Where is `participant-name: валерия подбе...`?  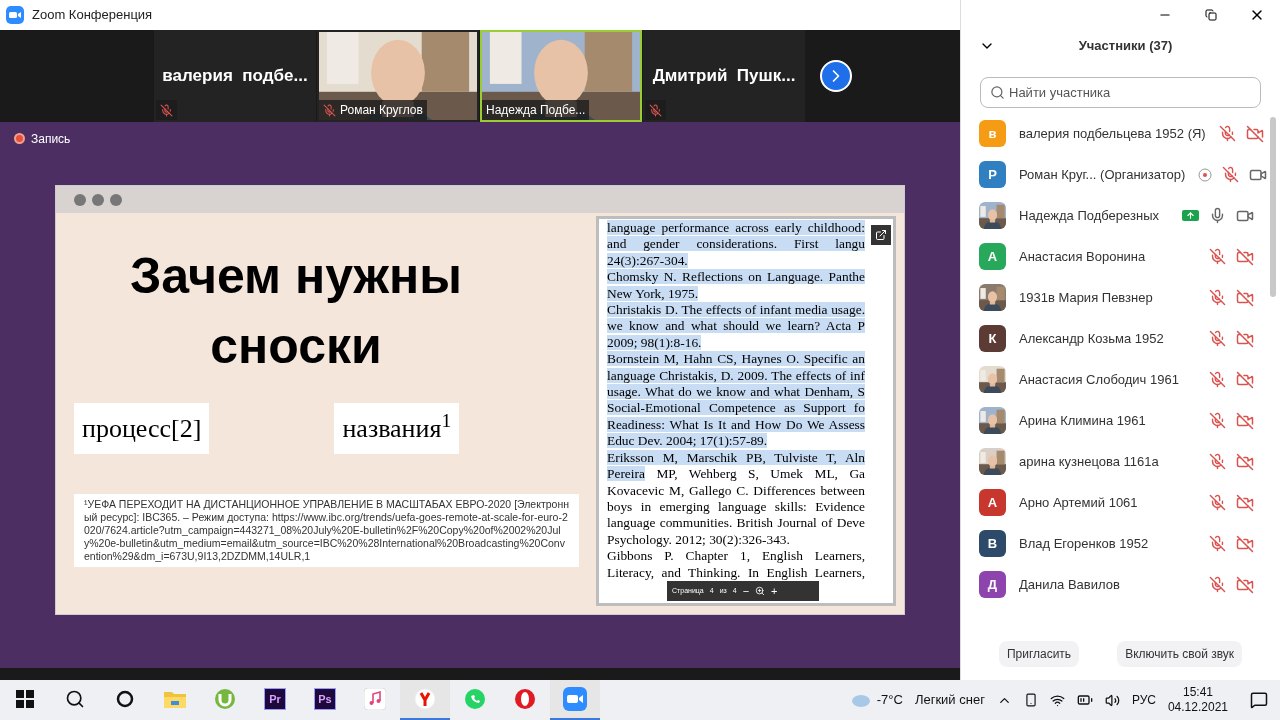 participant-name: валерия подбе... is located at coordinates (235, 76).